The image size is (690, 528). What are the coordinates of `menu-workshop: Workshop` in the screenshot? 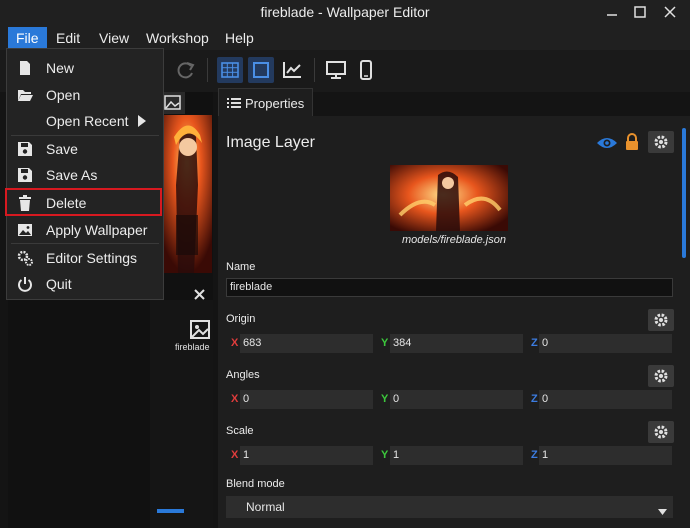 It's located at (177, 38).